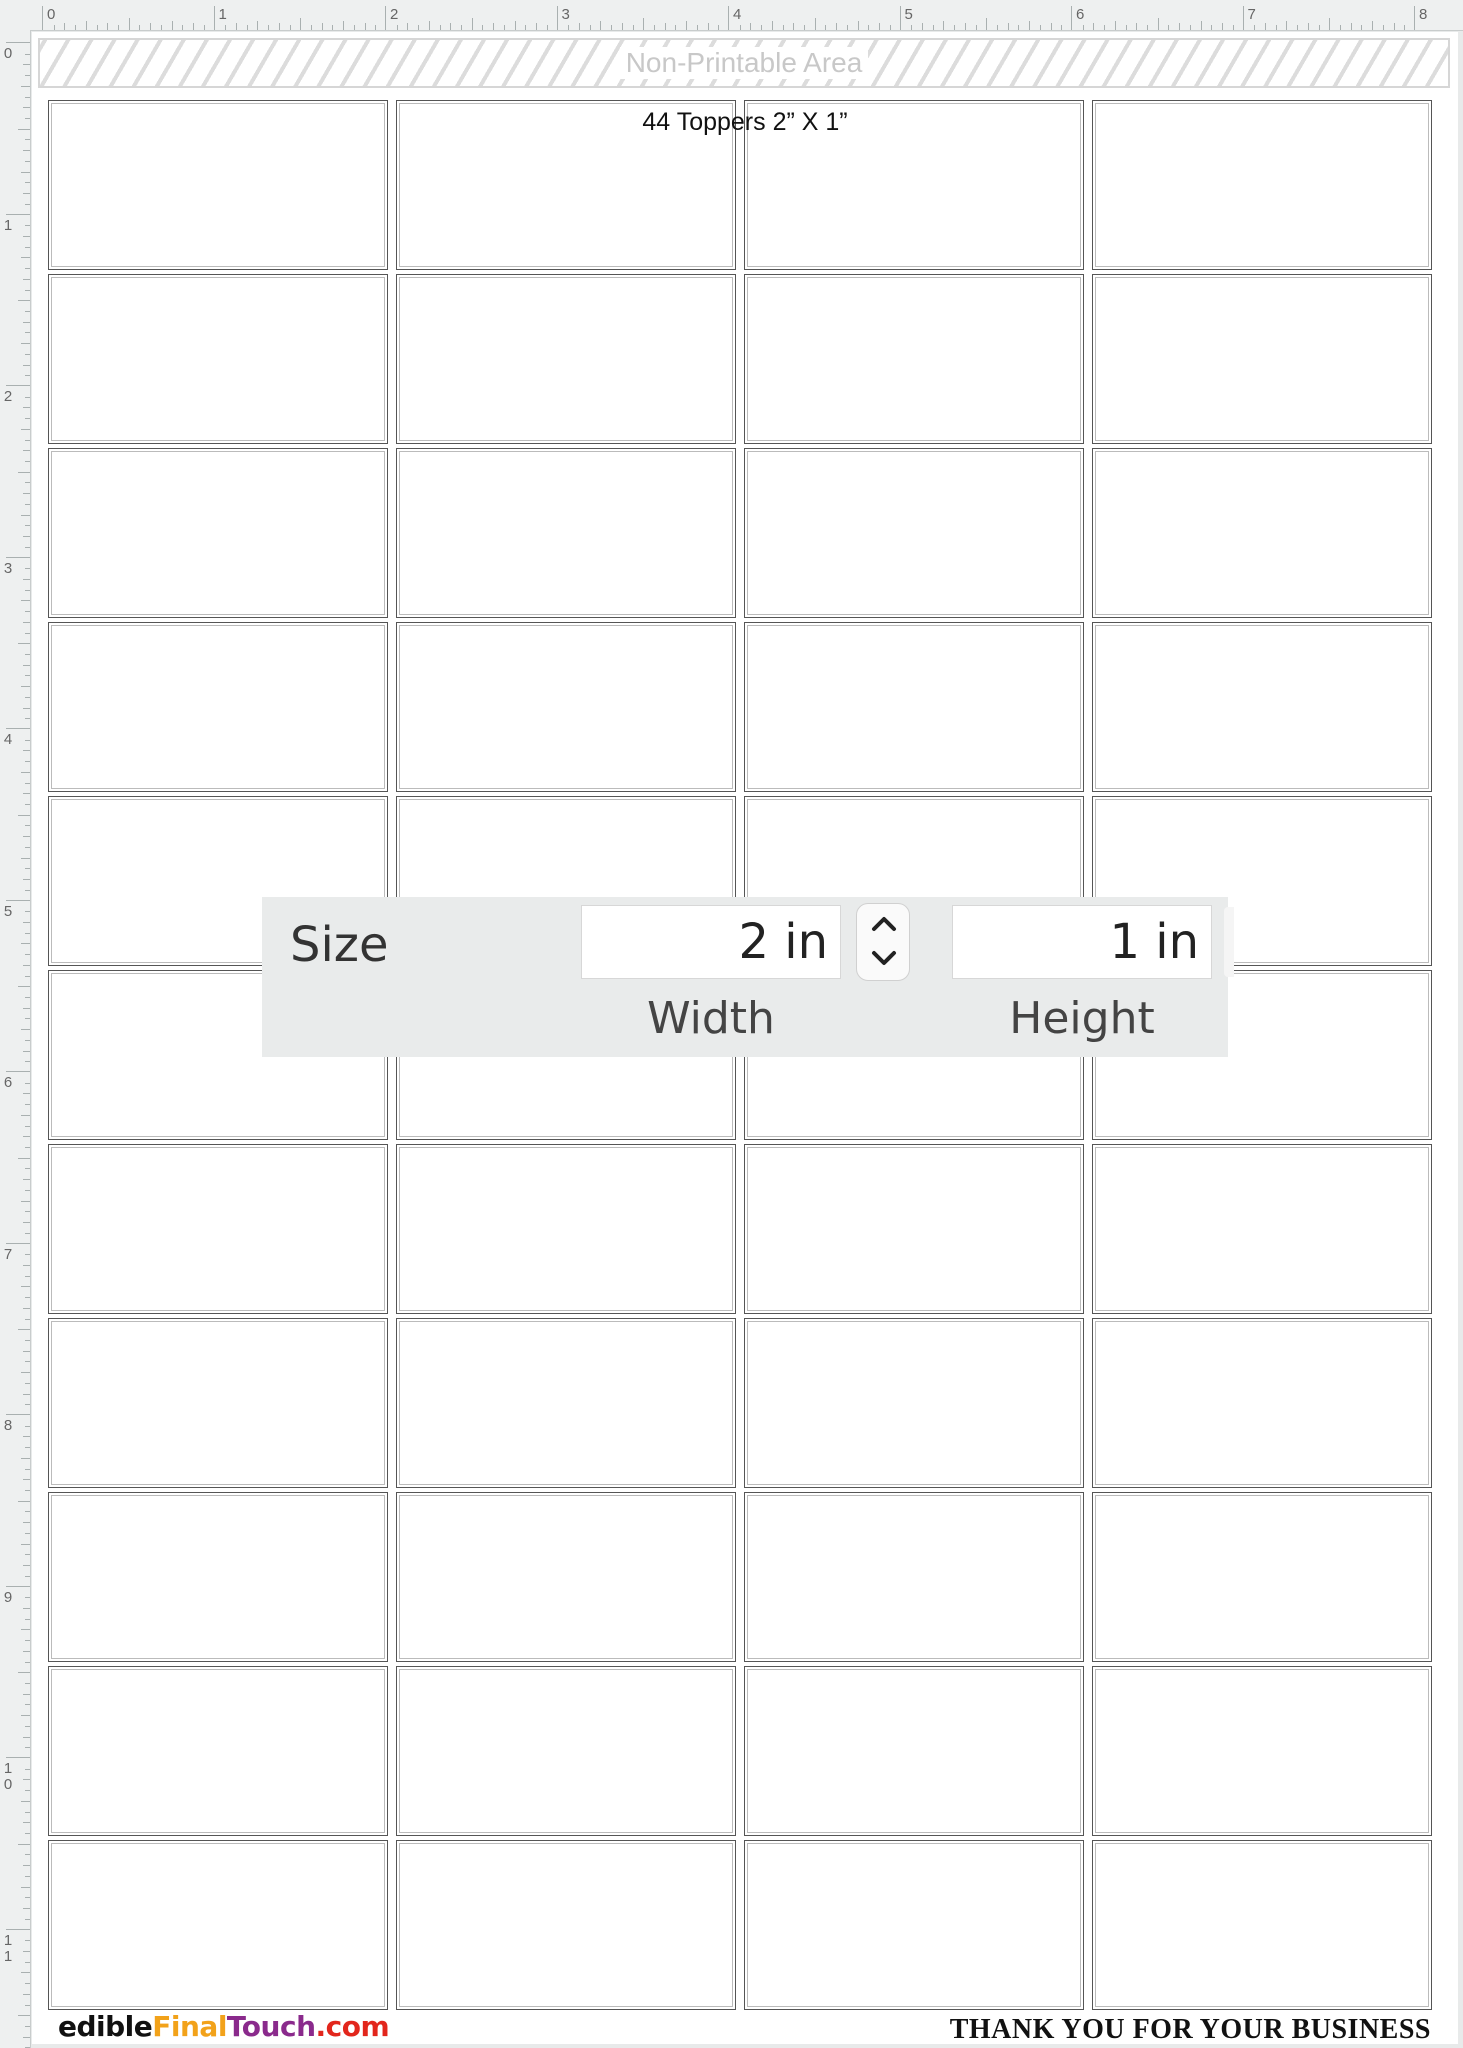 The height and width of the screenshot is (2048, 1463). What do you see at coordinates (884, 923) in the screenshot?
I see `chevron-up-icon` at bounding box center [884, 923].